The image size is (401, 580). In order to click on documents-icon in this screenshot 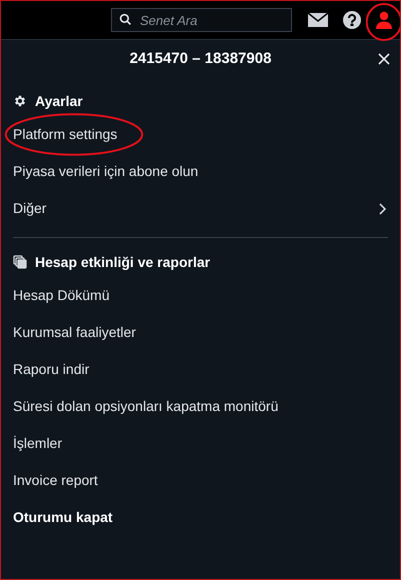, I will do `click(20, 262)`.